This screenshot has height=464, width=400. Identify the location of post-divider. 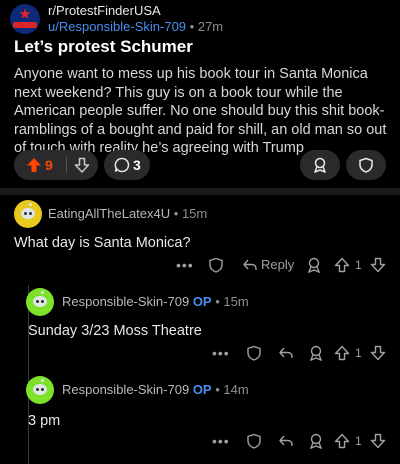
(200, 191).